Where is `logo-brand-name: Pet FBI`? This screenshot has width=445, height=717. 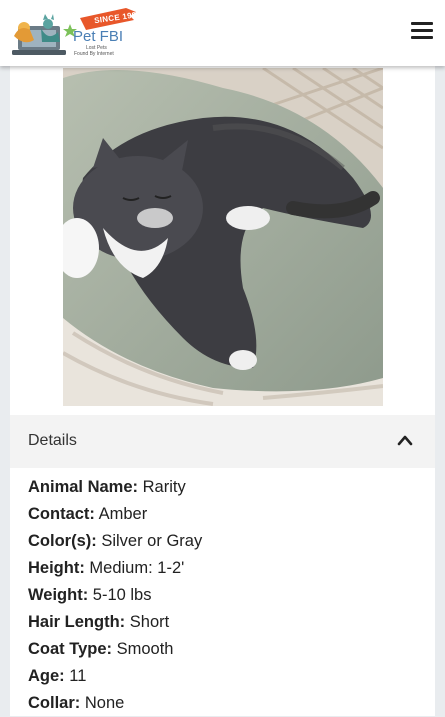
logo-brand-name: Pet FBI is located at coordinates (98, 36).